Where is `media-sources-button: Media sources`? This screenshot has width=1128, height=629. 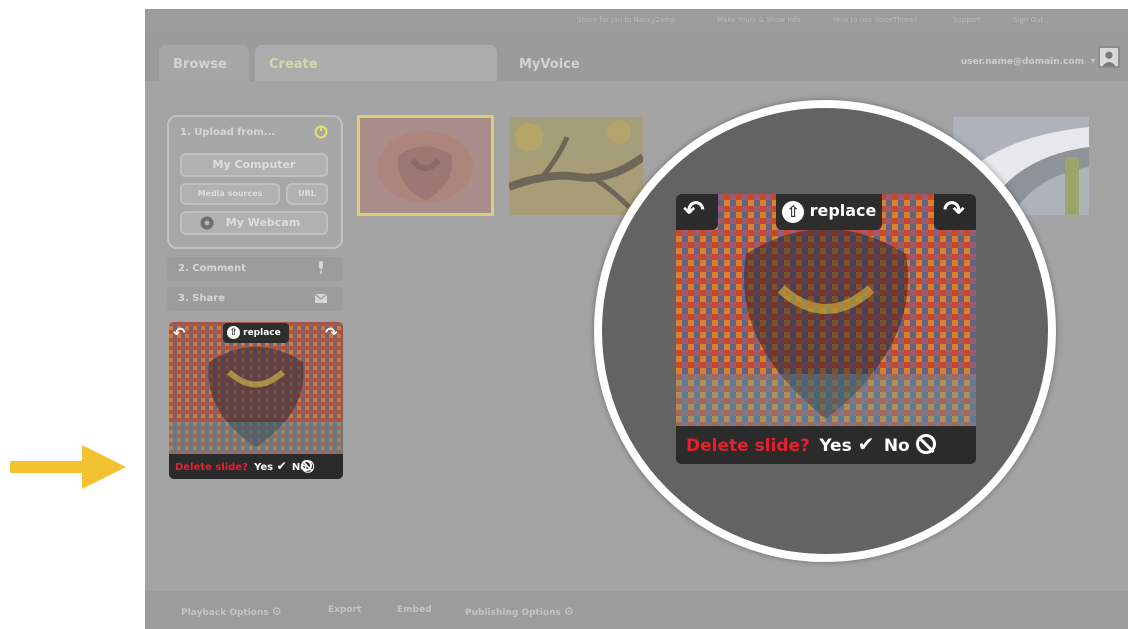
media-sources-button: Media sources is located at coordinates (230, 194).